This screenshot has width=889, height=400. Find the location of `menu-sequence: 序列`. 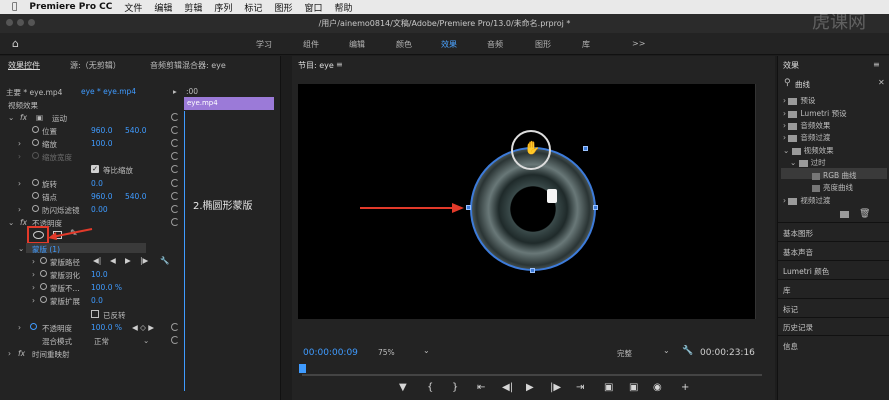

menu-sequence: 序列 is located at coordinates (223, 7).